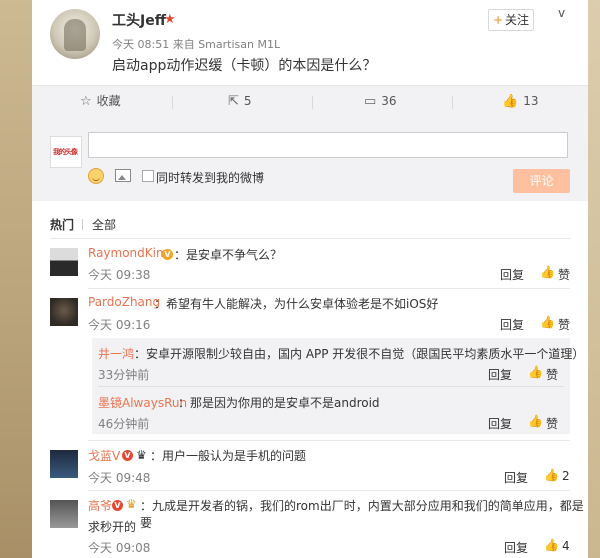  What do you see at coordinates (96, 176) in the screenshot?
I see `emoji-icon` at bounding box center [96, 176].